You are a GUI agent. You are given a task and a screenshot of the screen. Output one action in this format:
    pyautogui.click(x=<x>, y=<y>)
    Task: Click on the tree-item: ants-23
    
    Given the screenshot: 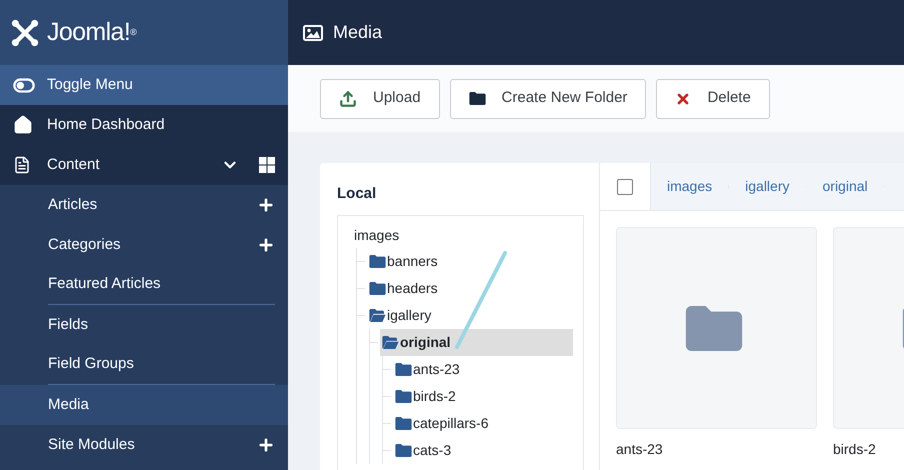 What is the action you would take?
    pyautogui.click(x=483, y=369)
    